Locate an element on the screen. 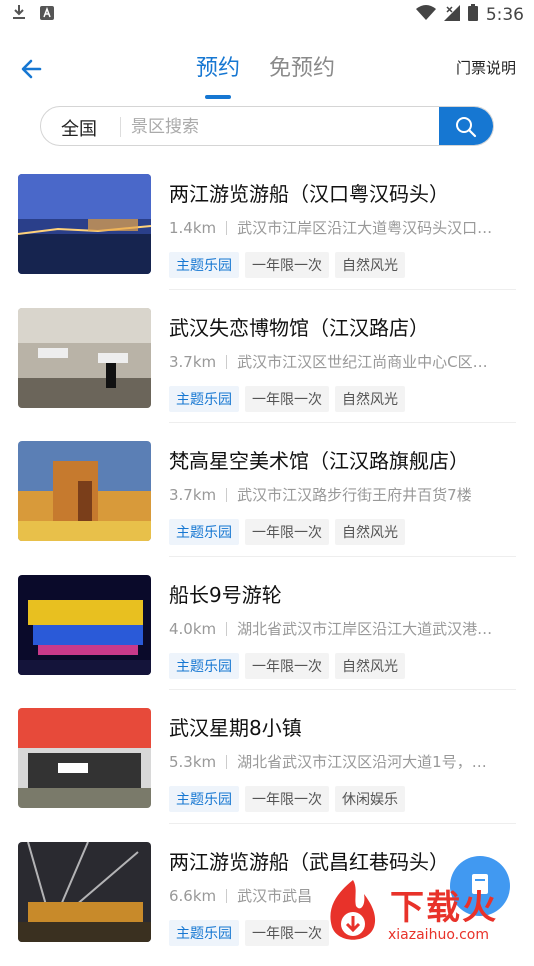 Image resolution: width=534 pixels, height=966 pixels. scenic-title: 船长9号游轮 is located at coordinates (225, 594).